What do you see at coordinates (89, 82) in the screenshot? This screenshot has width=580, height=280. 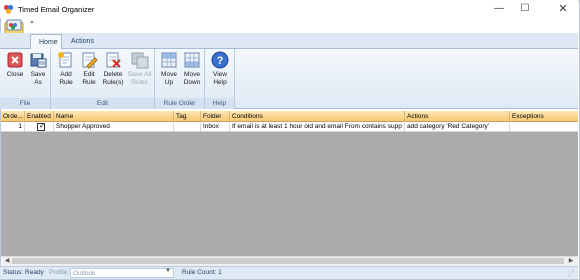 I see `edit-rule-label-2: Rule` at bounding box center [89, 82].